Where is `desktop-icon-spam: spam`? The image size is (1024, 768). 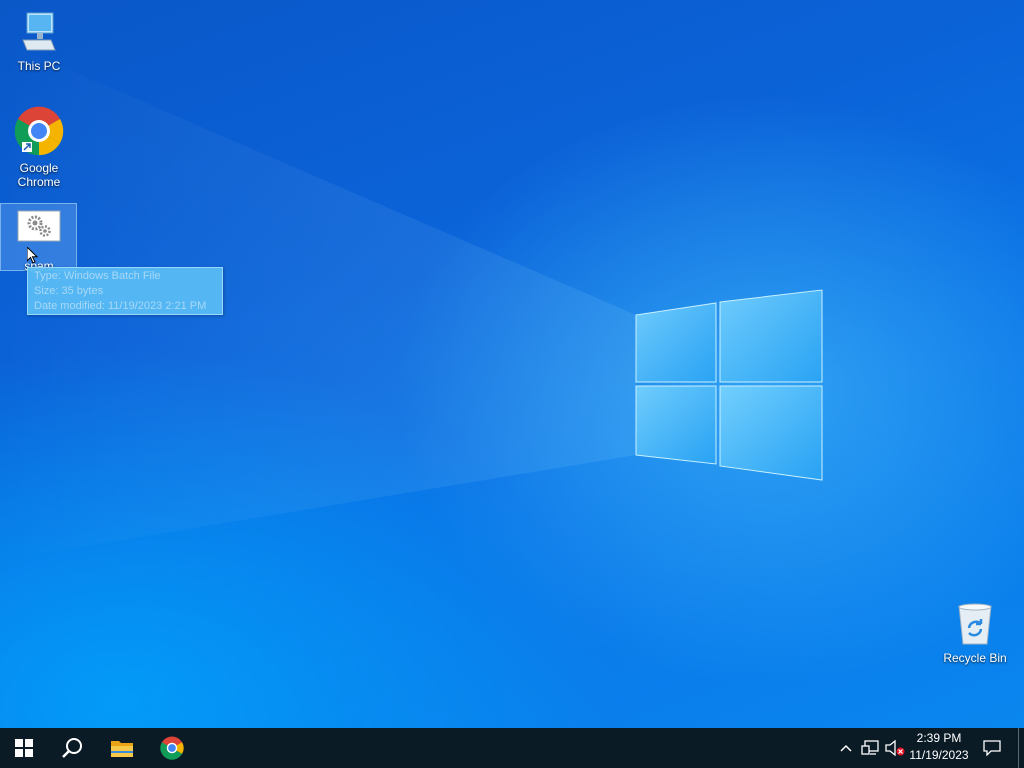
desktop-icon-spam: spam is located at coordinates (39, 241).